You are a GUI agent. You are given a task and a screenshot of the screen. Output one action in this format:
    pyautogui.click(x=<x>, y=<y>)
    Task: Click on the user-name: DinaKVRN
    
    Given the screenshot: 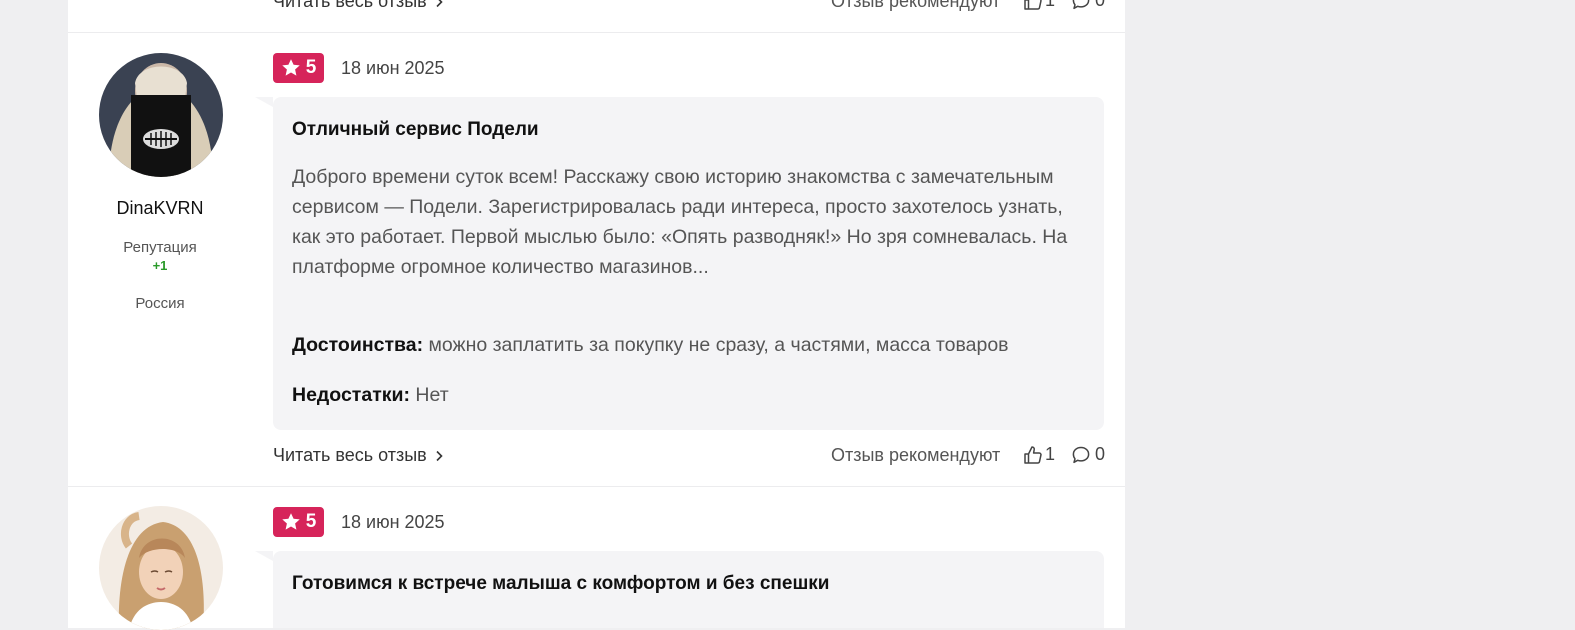 What is the action you would take?
    pyautogui.click(x=160, y=208)
    